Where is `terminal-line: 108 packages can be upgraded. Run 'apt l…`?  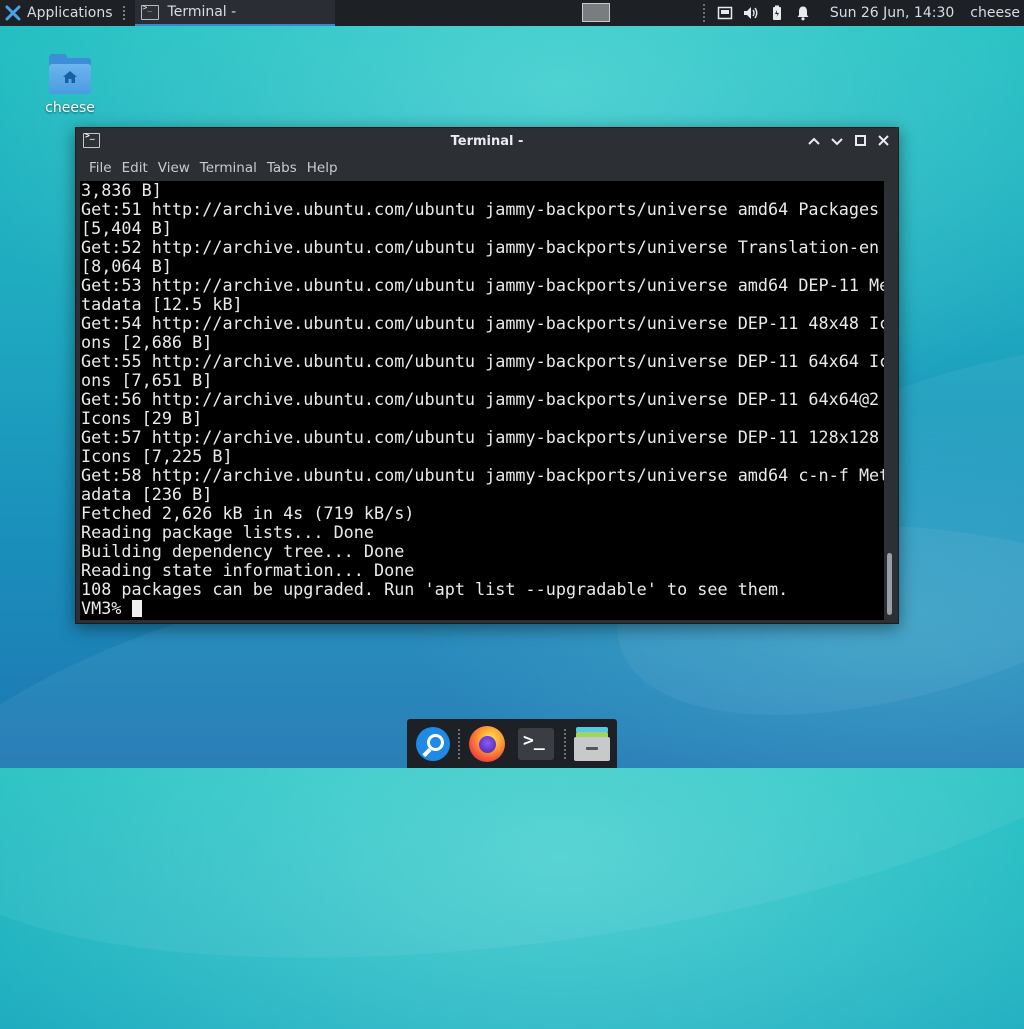
terminal-line: 108 packages can be upgraded. Run 'apt l… is located at coordinates (435, 589).